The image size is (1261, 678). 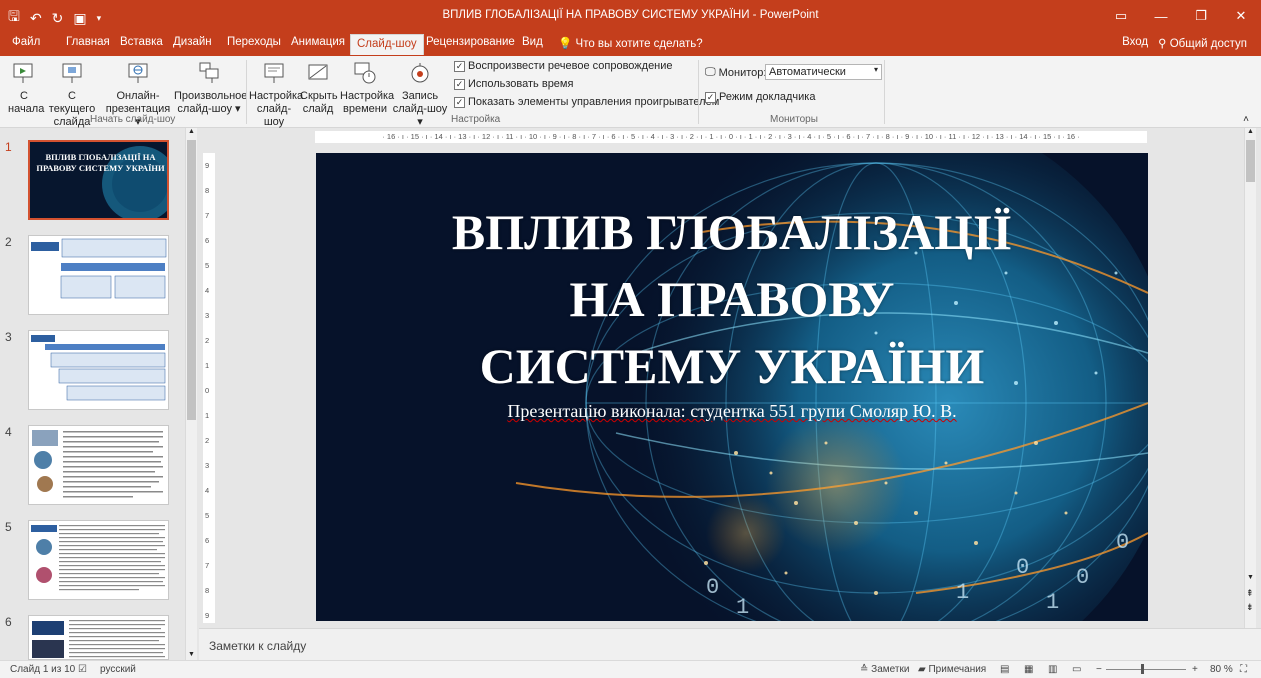 What do you see at coordinates (1241, 16) in the screenshot?
I see `close-icon: ✕` at bounding box center [1241, 16].